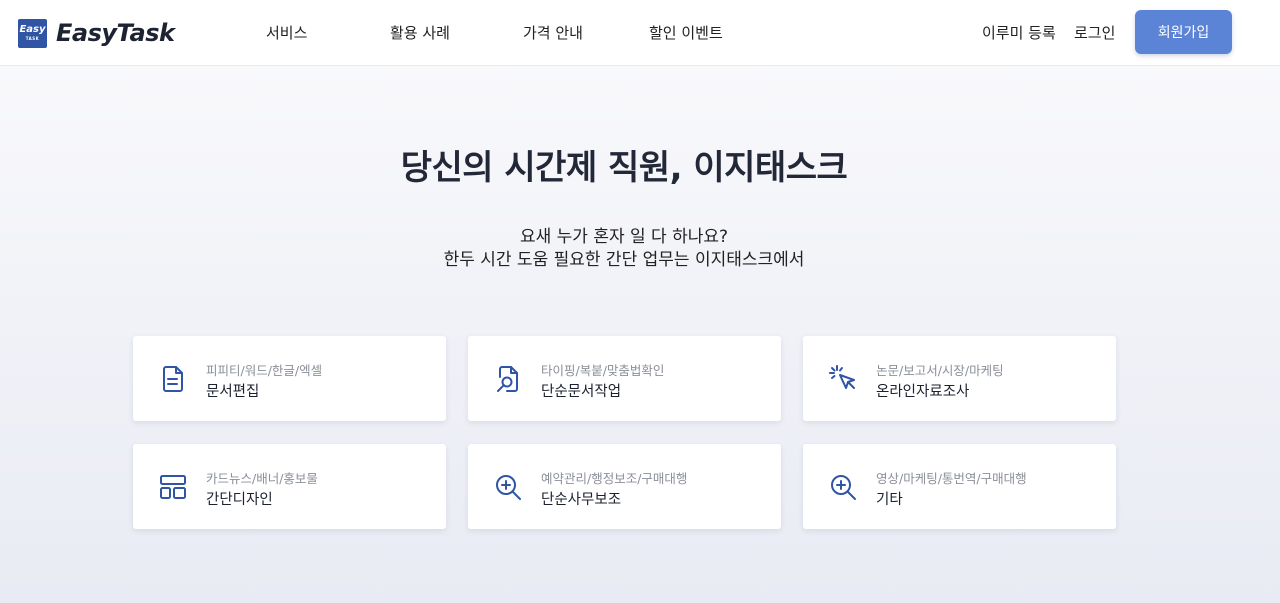  I want to click on nav-item-pricing: 가격 안내, so click(553, 32).